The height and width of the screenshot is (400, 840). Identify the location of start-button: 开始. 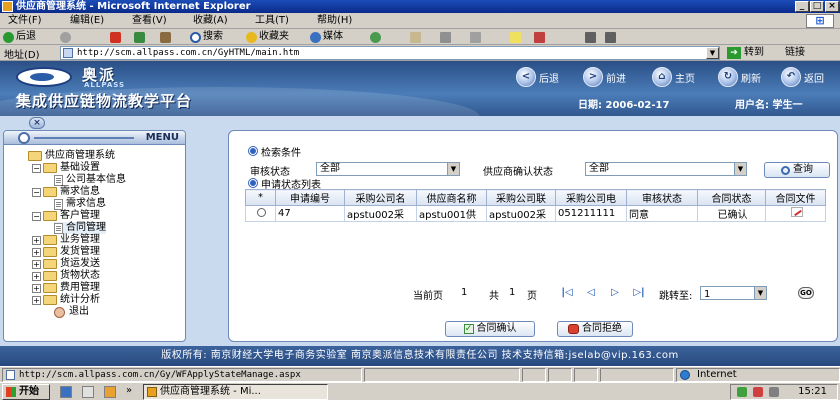
(26, 392).